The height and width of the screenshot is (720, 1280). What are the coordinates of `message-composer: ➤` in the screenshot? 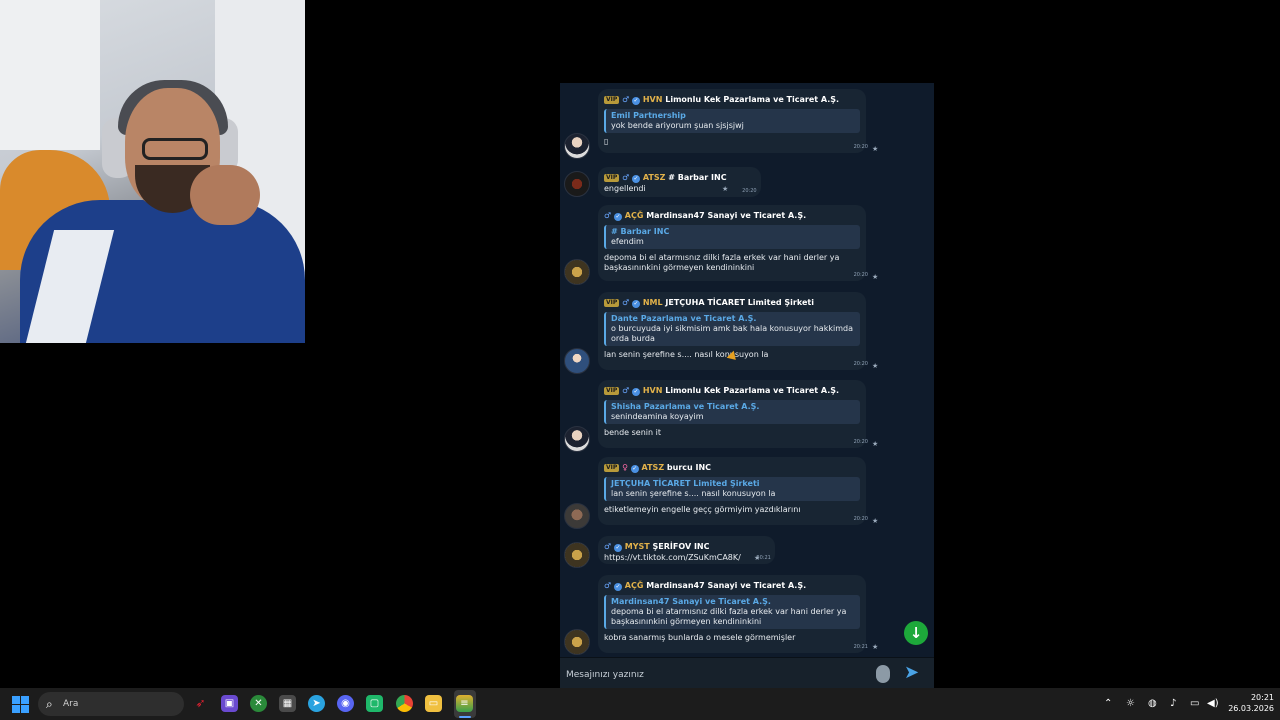 It's located at (747, 673).